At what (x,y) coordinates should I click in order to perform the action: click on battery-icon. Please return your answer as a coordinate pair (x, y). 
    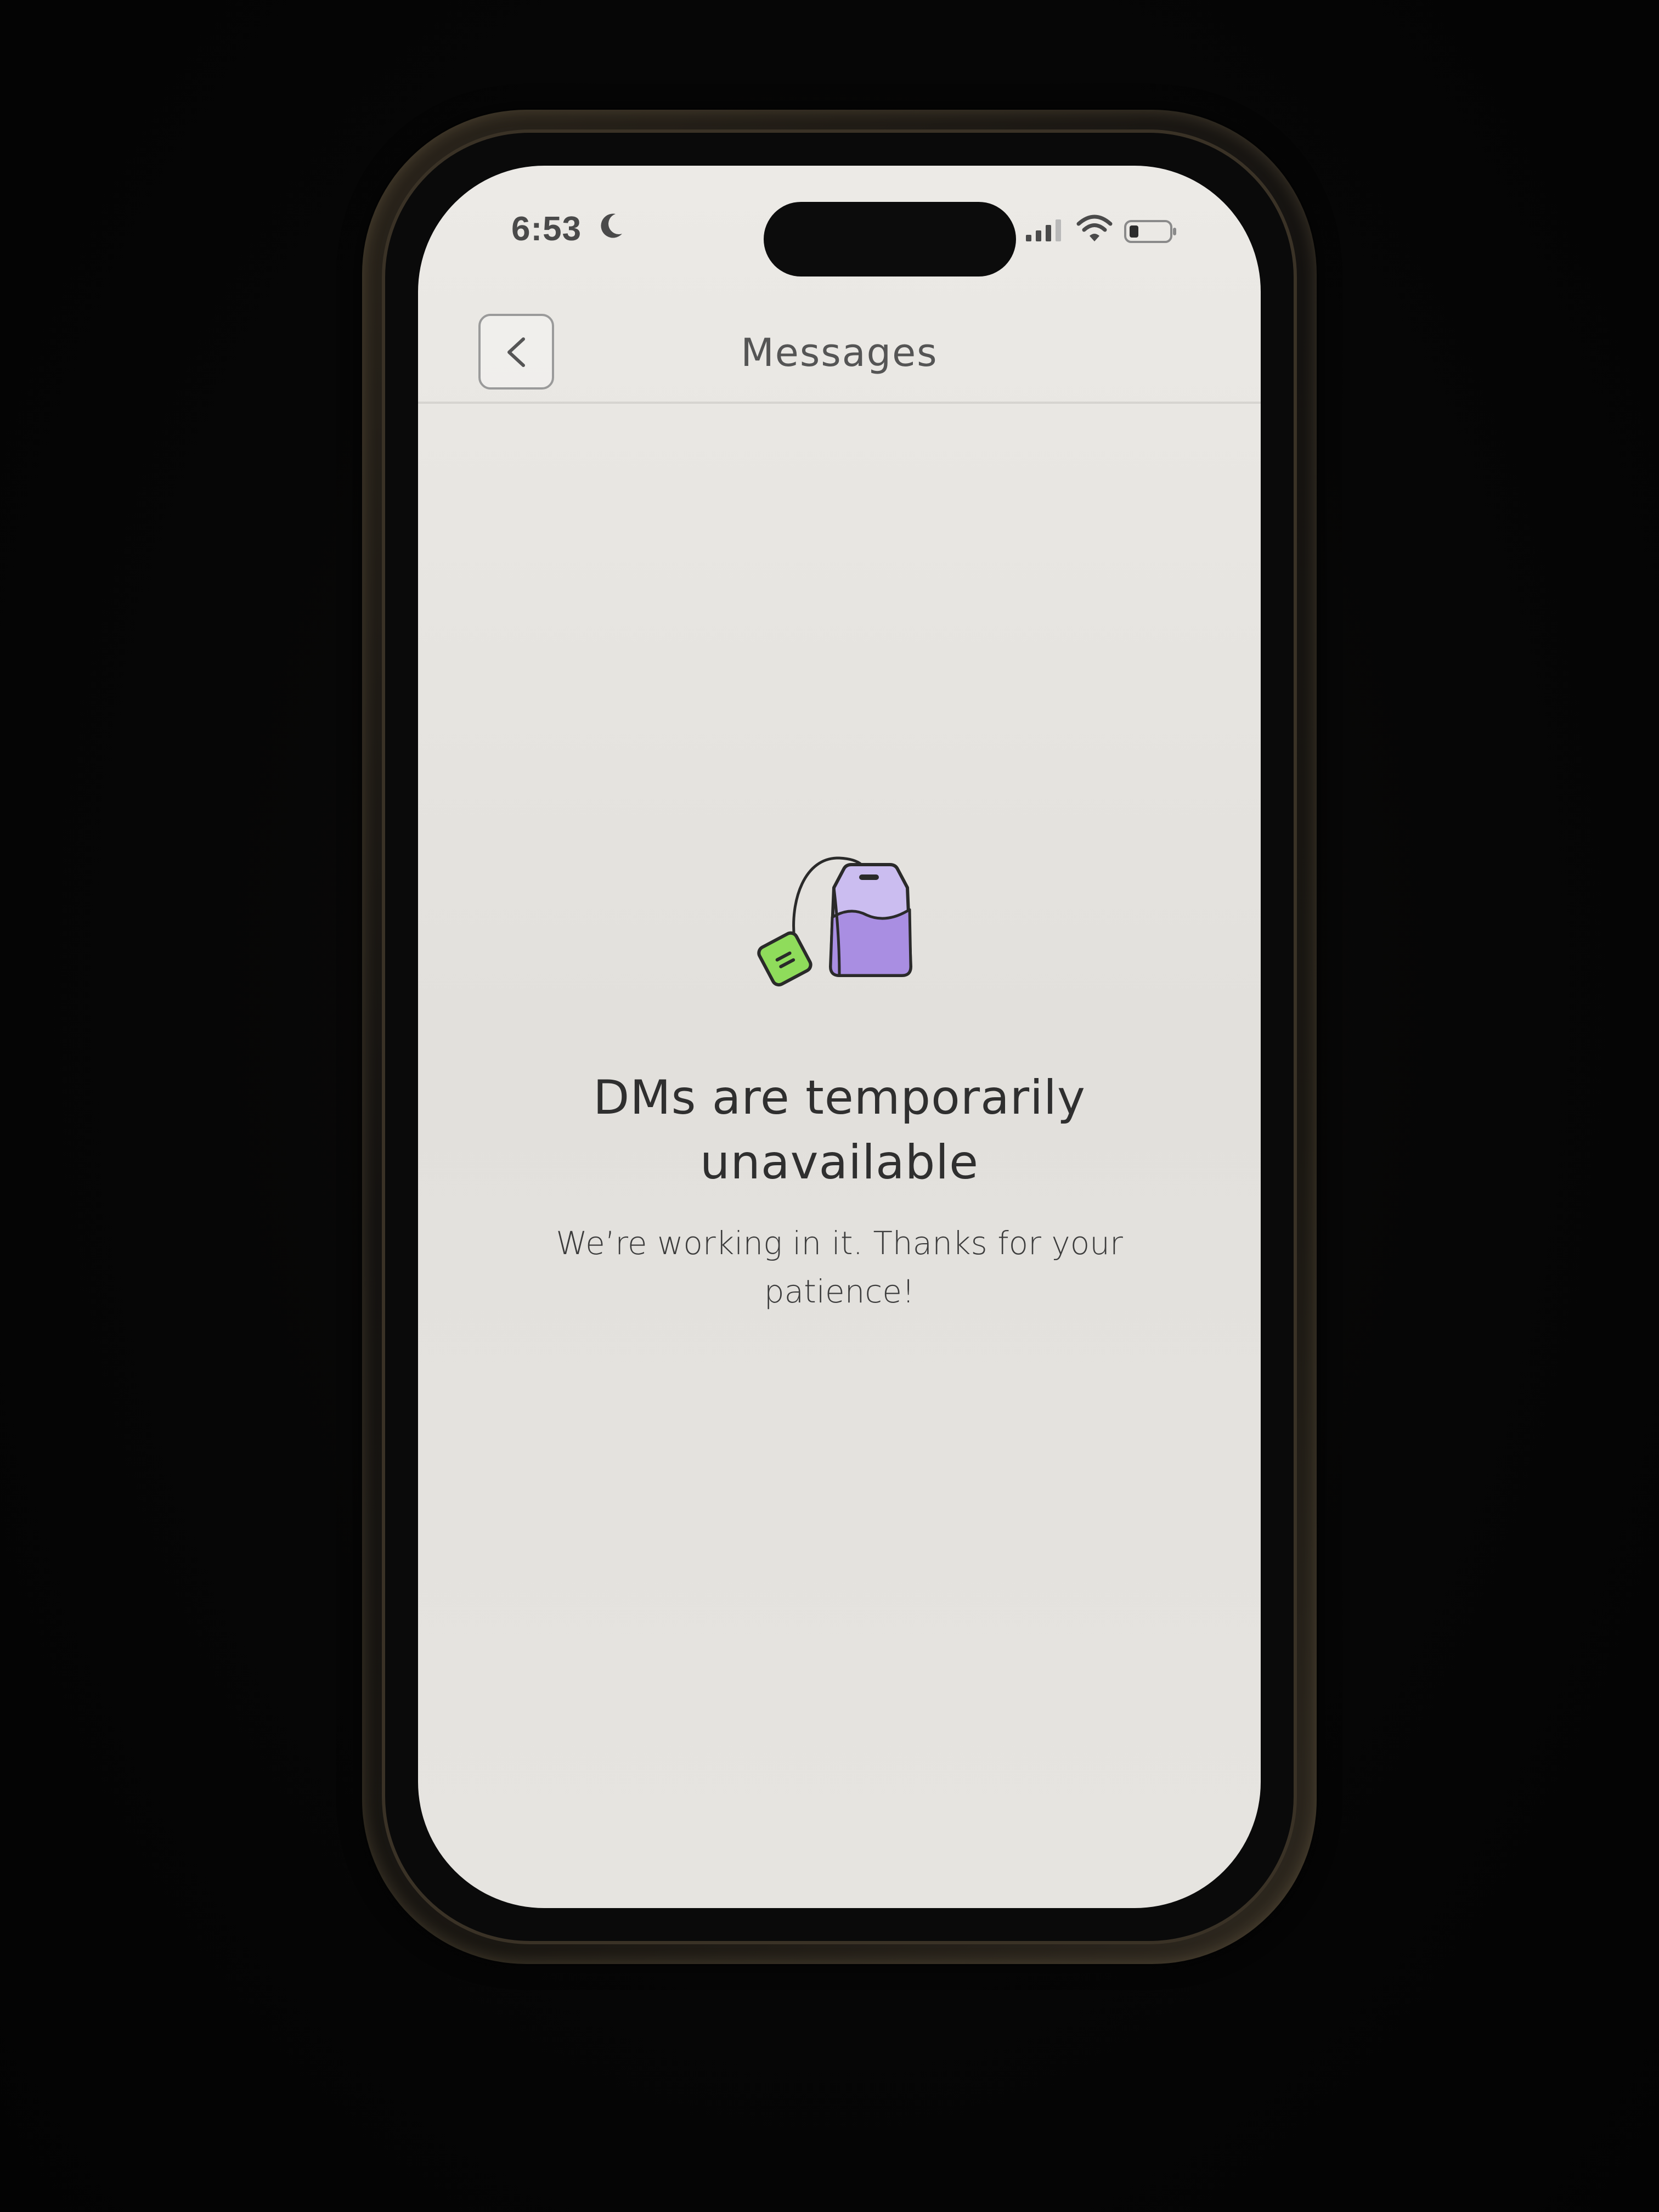
    Looking at the image, I should click on (1150, 232).